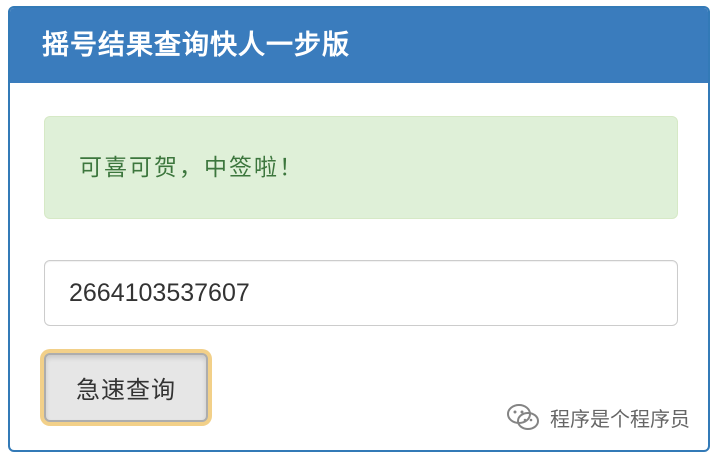  What do you see at coordinates (620, 418) in the screenshot?
I see `watermark-text: 程序是个程序员` at bounding box center [620, 418].